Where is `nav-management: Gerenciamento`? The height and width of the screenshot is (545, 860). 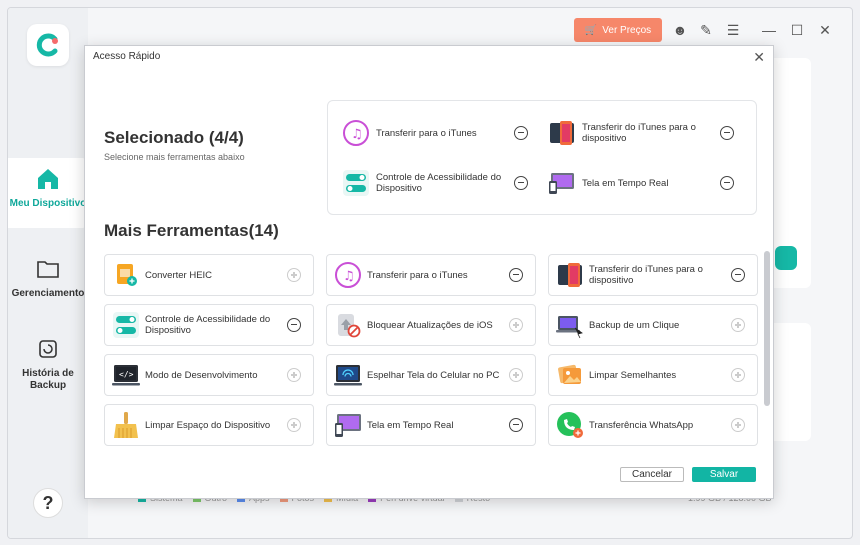 nav-management: Gerenciamento is located at coordinates (48, 278).